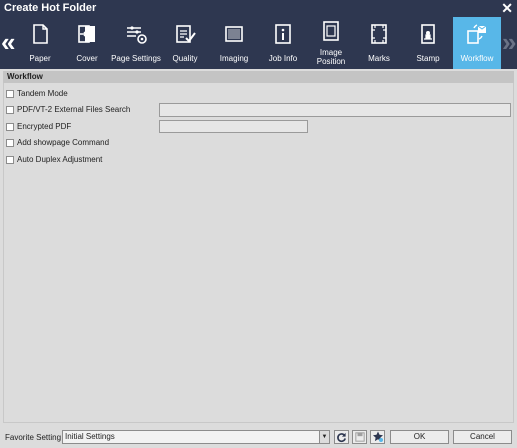  I want to click on page-settings-icon, so click(137, 35).